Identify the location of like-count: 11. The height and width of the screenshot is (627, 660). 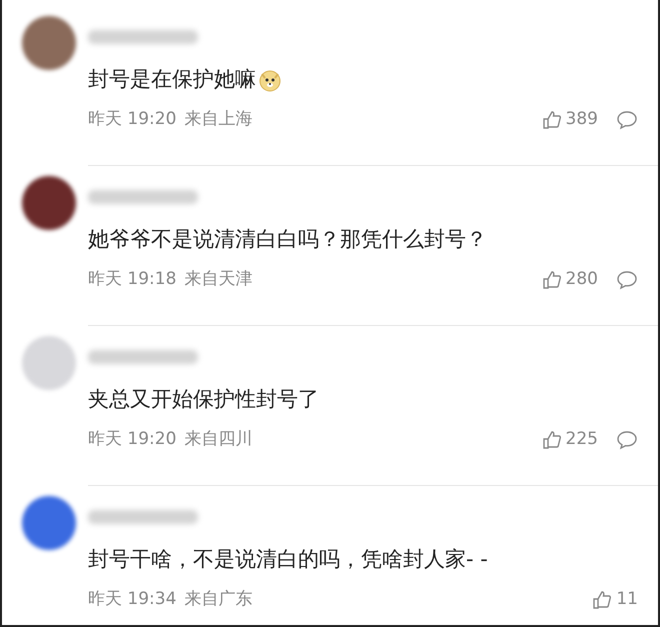
(627, 600).